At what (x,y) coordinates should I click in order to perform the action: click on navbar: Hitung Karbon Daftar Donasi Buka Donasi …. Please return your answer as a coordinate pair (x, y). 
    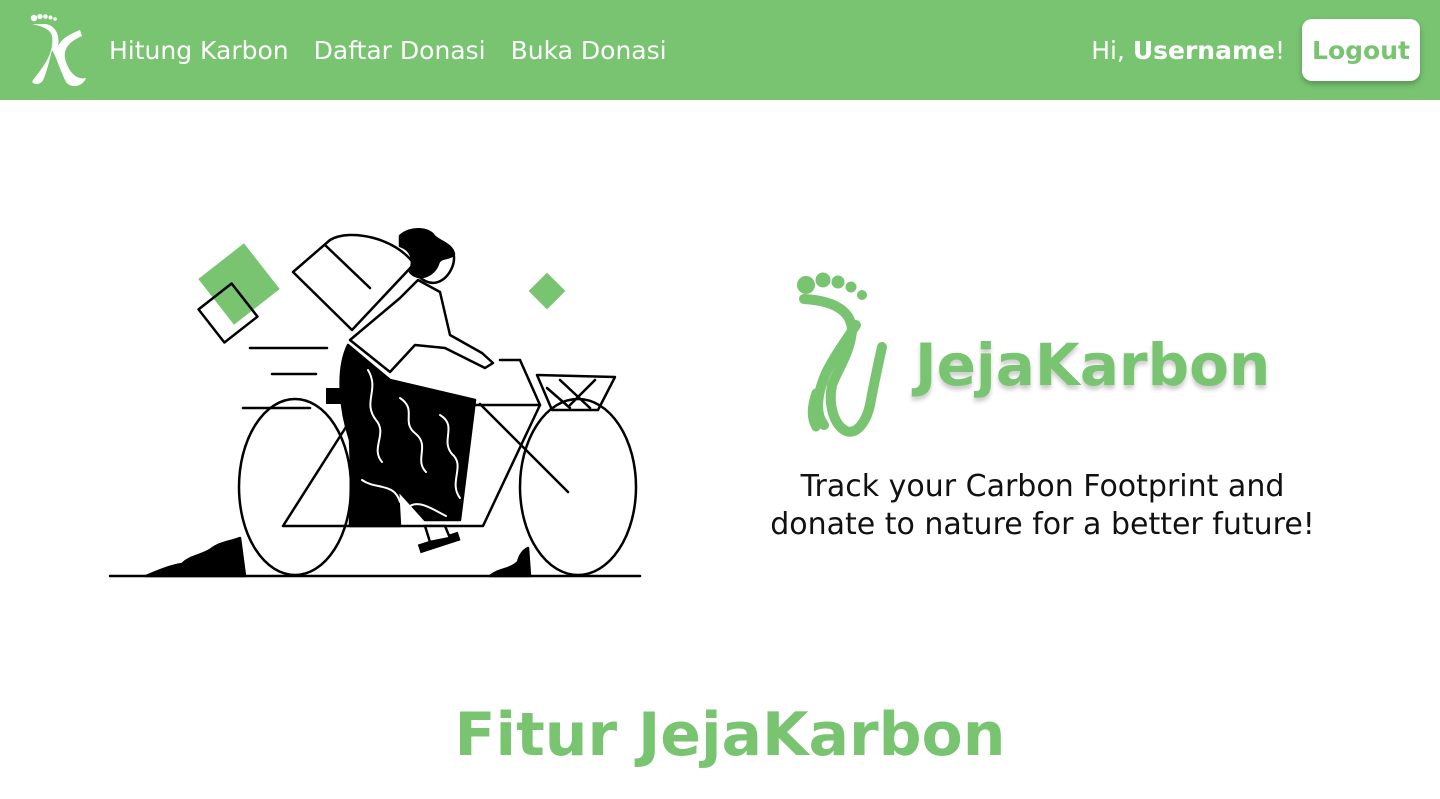
    Looking at the image, I should click on (720, 50).